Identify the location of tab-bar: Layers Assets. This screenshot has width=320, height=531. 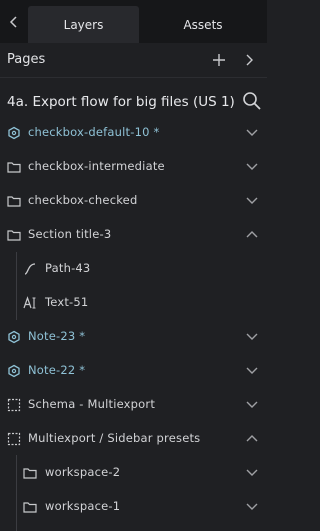
(133, 21).